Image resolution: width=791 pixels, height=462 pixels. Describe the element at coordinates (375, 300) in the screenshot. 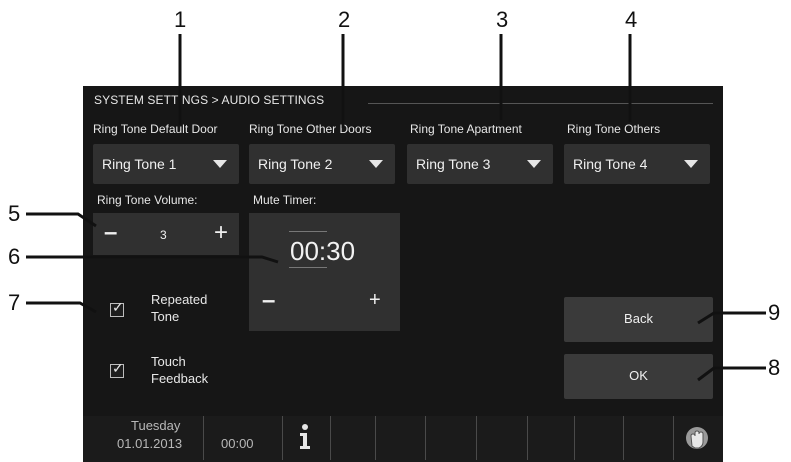

I see `mute-timer-increase-button: +` at that location.